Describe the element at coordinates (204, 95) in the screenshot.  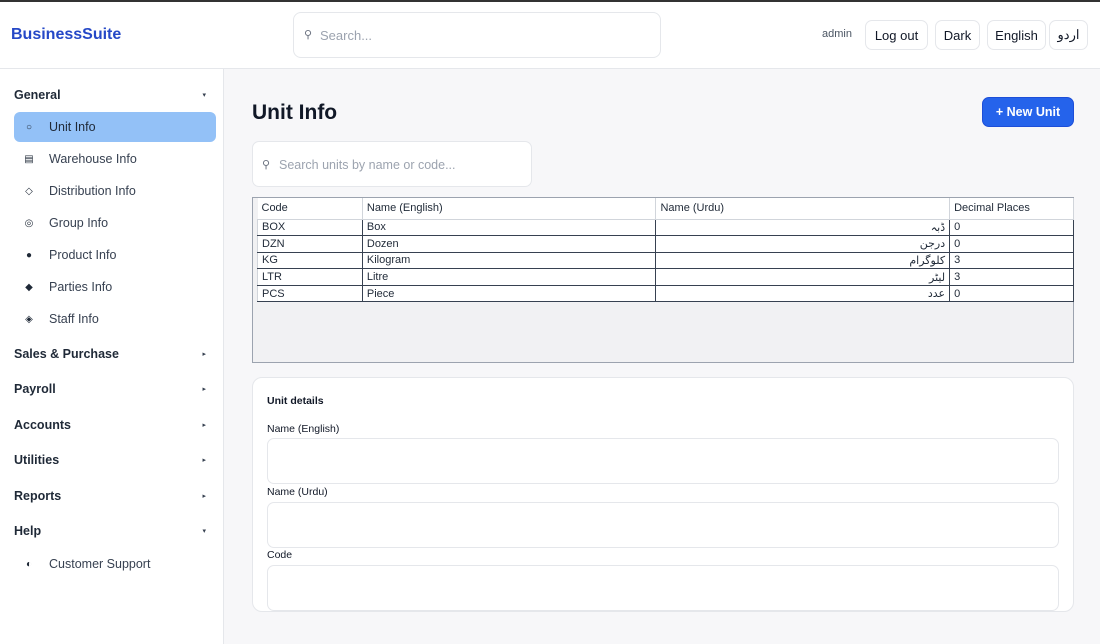
I see `caret-down-icon: ▾` at that location.